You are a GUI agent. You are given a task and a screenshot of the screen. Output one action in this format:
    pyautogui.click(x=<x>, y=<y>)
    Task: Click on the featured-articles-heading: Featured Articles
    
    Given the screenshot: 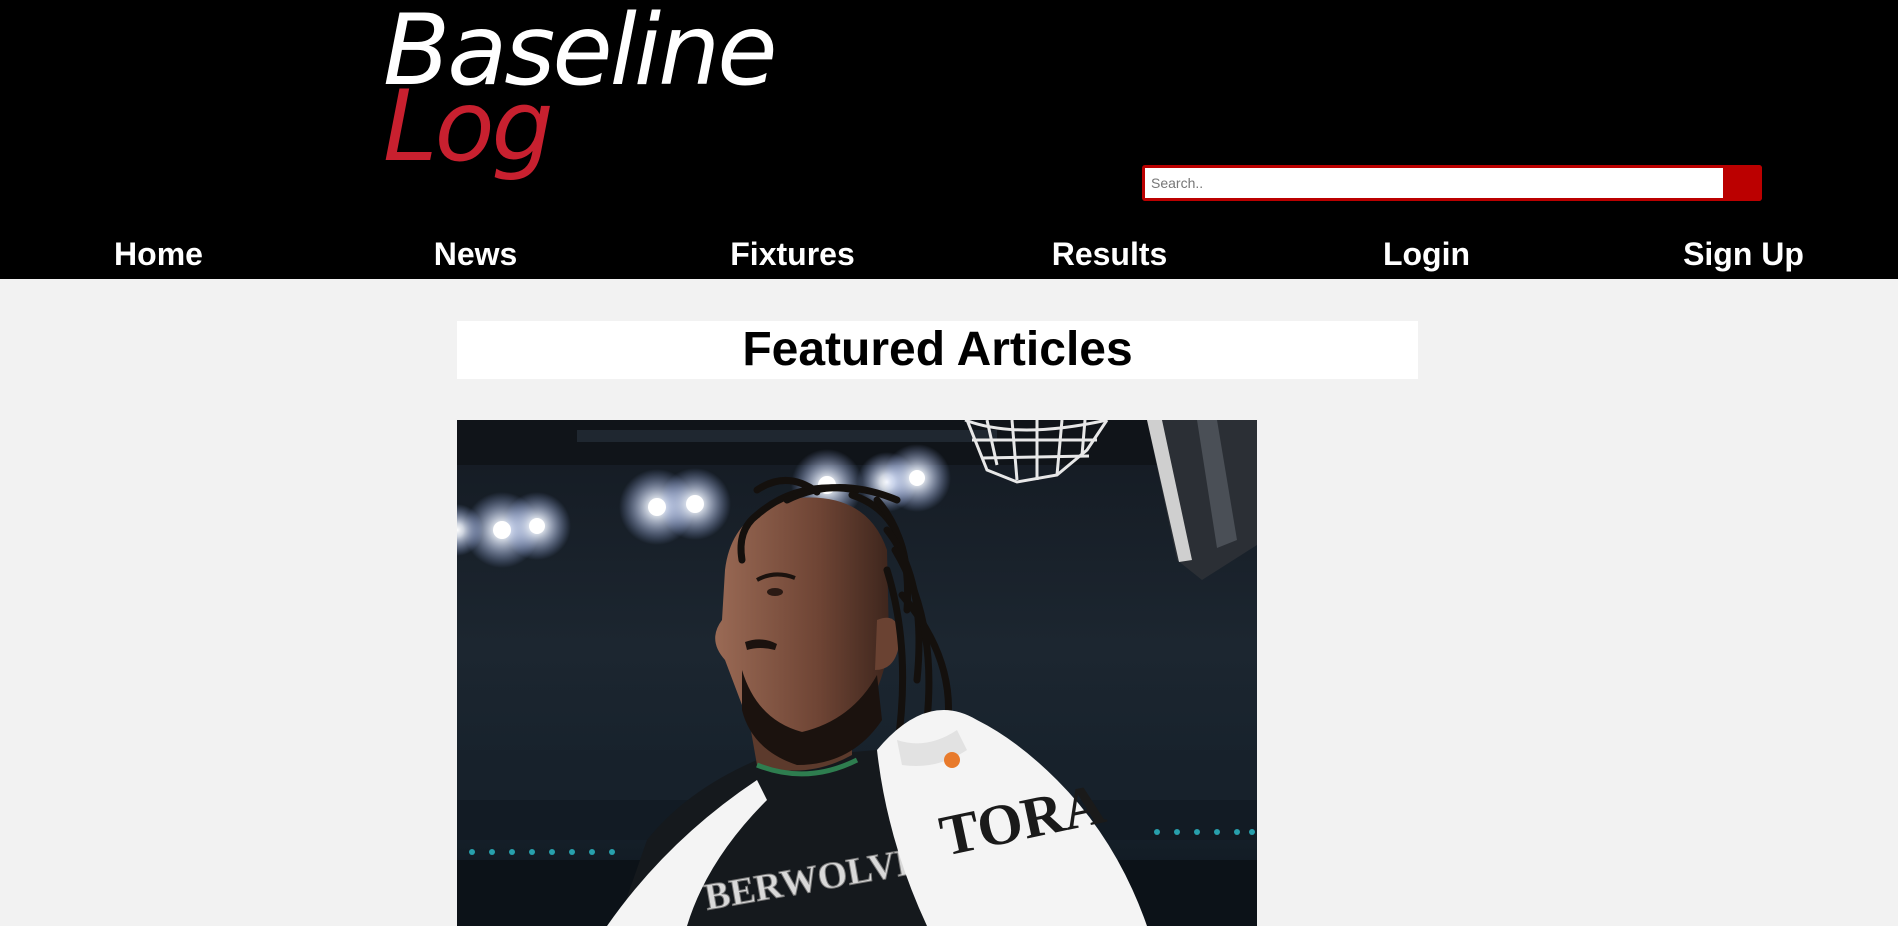 What is the action you would take?
    pyautogui.click(x=937, y=350)
    